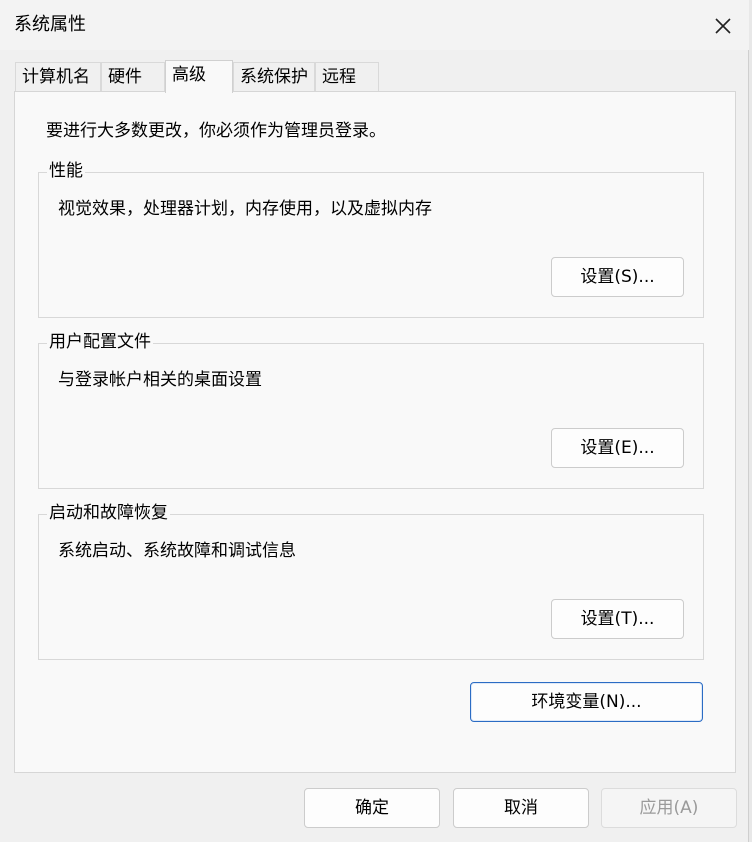 The height and width of the screenshot is (842, 752). Describe the element at coordinates (245, 209) in the screenshot. I see `performance-description: 视觉效果，处理器计划，内存使用，以及虚拟内存` at that location.